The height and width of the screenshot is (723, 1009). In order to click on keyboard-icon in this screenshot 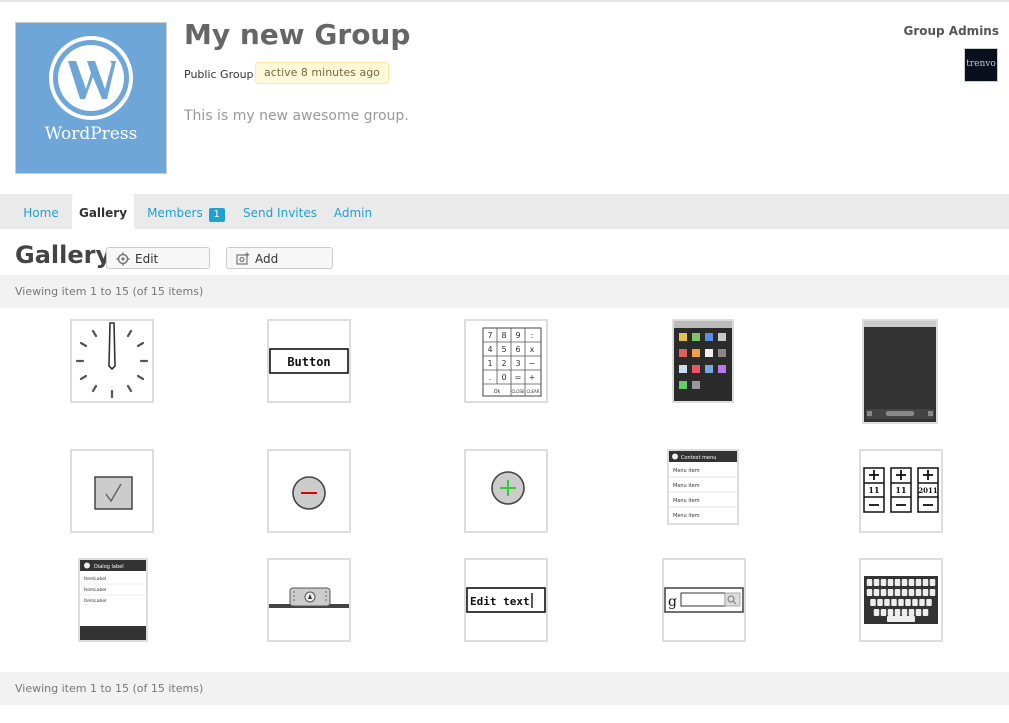, I will do `click(901, 600)`.